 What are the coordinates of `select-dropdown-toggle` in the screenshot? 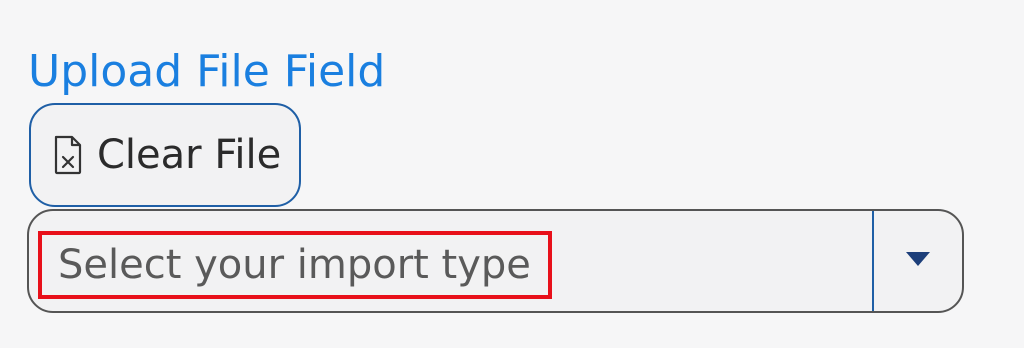 It's located at (918, 261).